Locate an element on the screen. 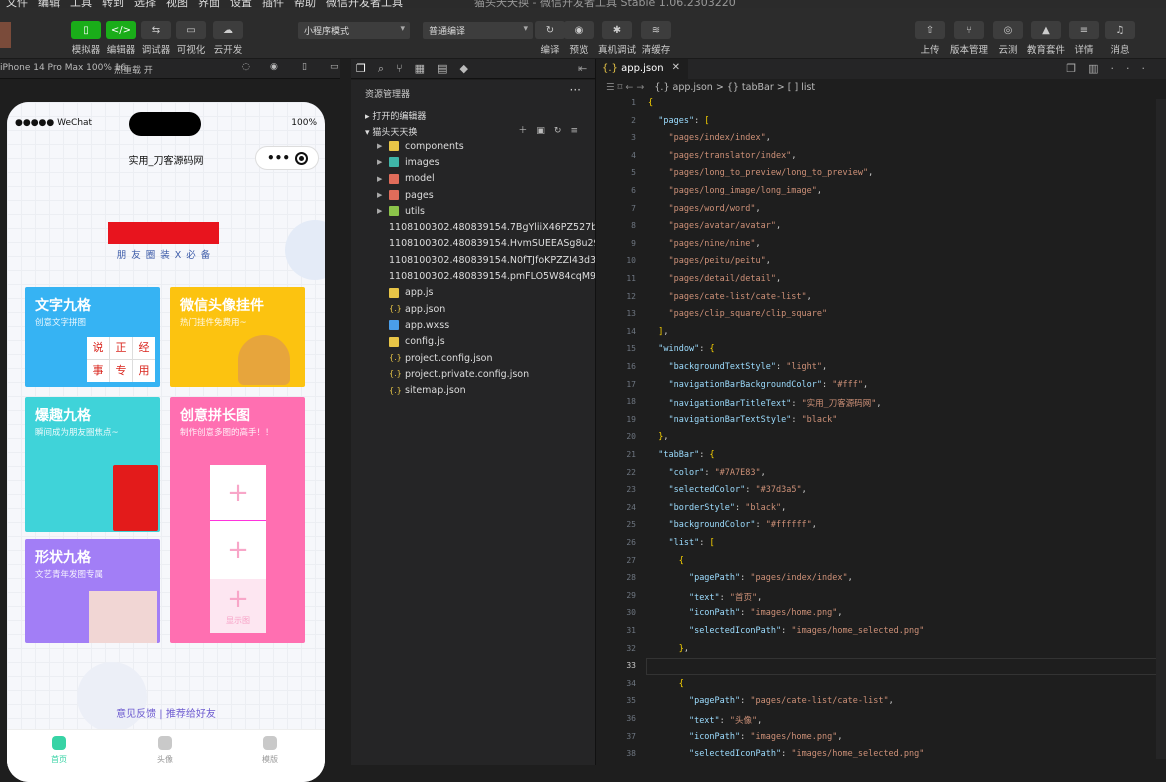 The image size is (1166, 782). line-number: 35 is located at coordinates (631, 701).